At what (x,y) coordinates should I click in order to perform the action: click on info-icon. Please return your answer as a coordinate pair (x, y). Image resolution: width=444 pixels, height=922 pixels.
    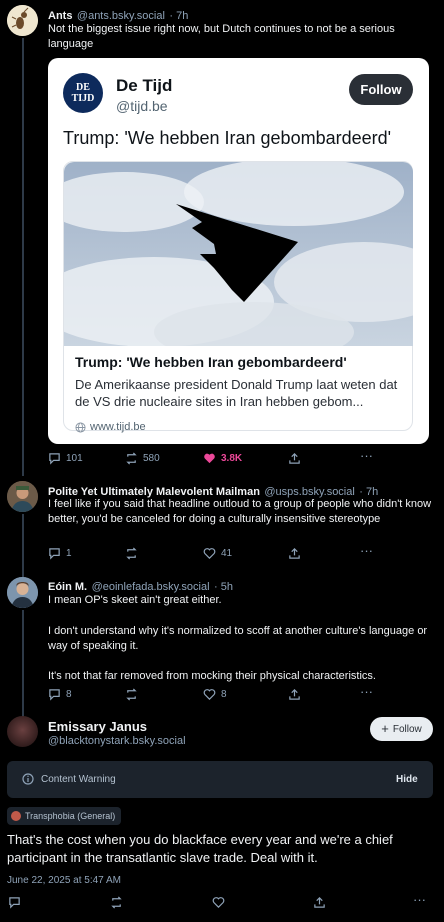
    Looking at the image, I should click on (28, 779).